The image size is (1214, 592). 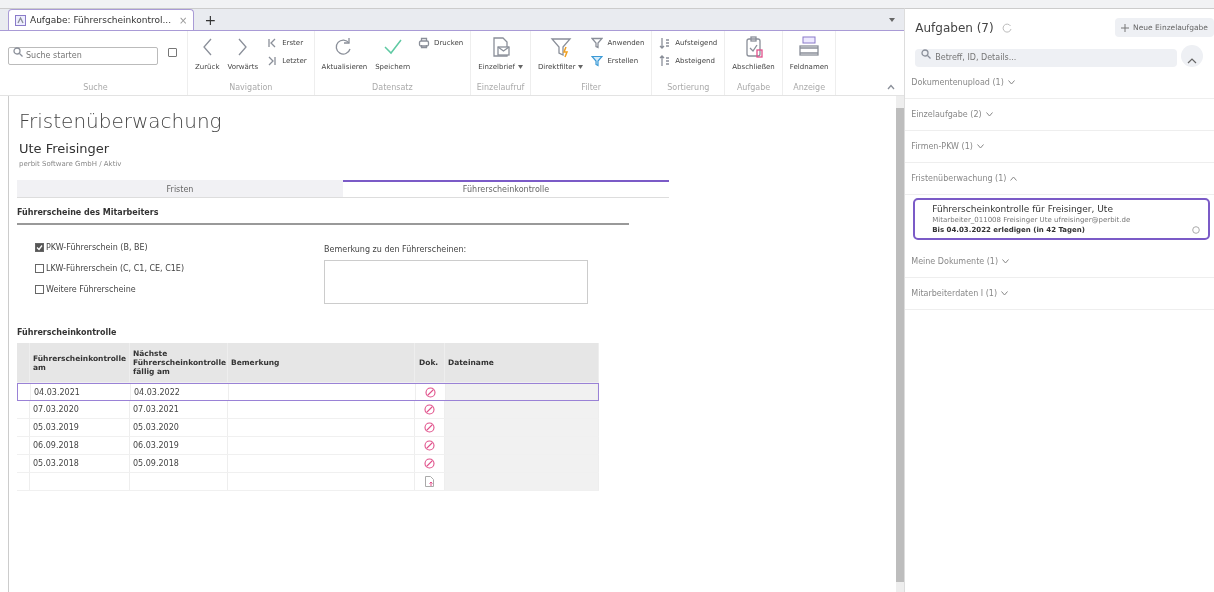 What do you see at coordinates (809, 47) in the screenshot?
I see `field-names-icon` at bounding box center [809, 47].